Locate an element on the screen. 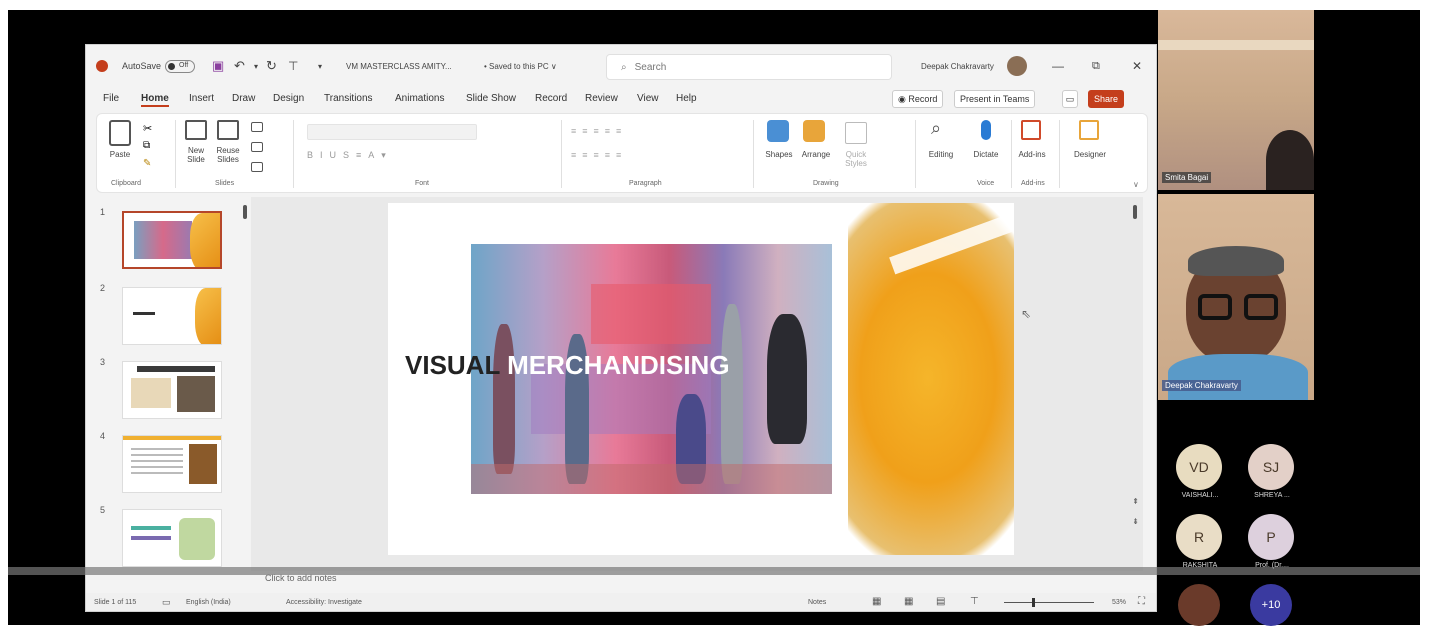 The image size is (1429, 629). reuse-slides-icon is located at coordinates (228, 130).